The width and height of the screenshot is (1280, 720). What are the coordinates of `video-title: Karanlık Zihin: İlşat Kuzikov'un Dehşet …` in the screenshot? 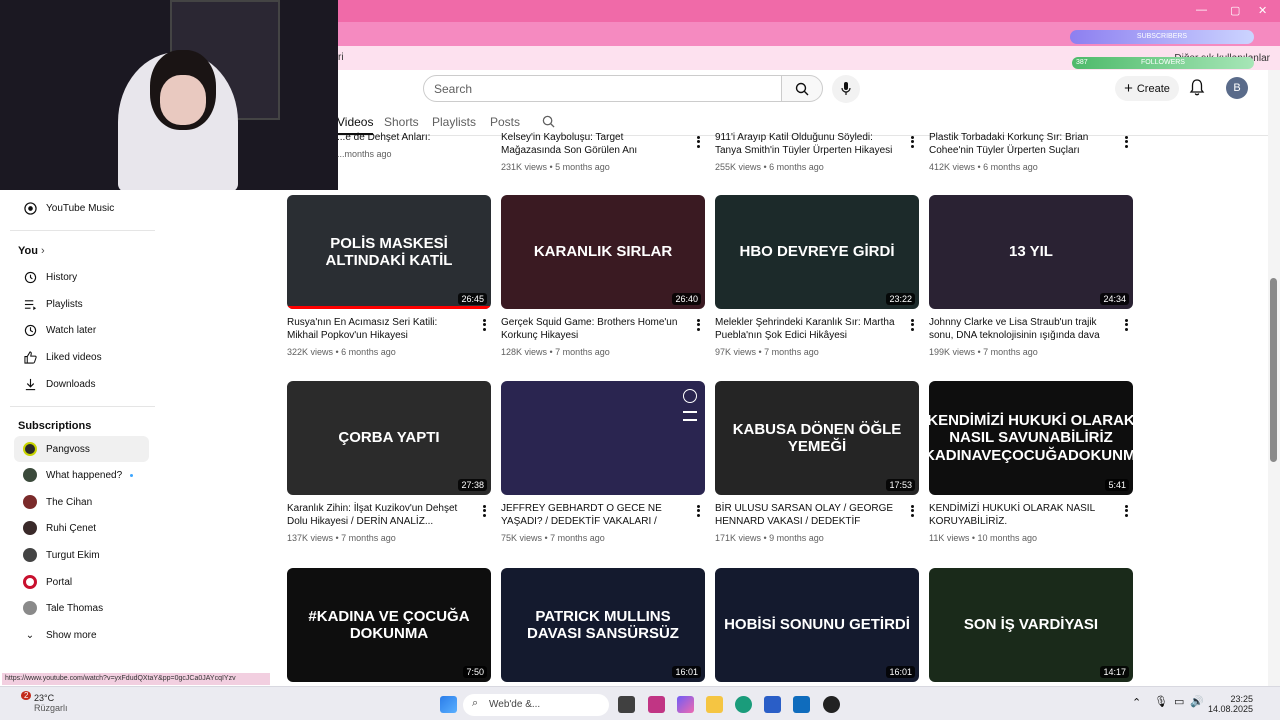 It's located at (377, 515).